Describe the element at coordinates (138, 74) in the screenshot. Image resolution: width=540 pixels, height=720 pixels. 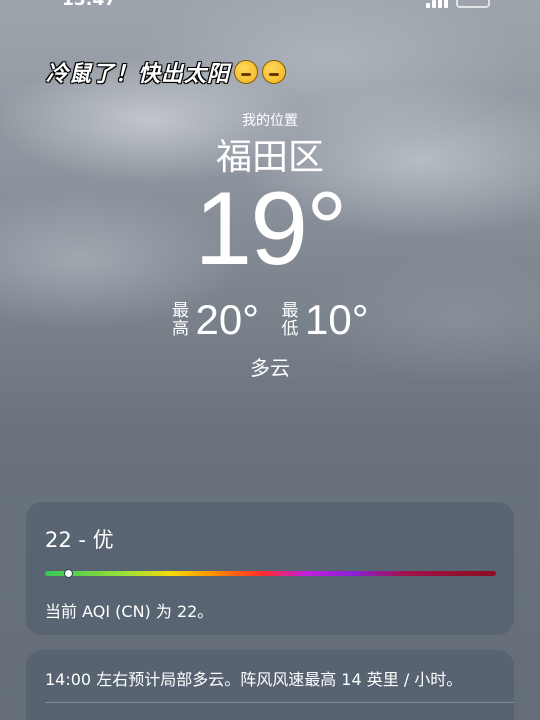
I see `headline-text: 冷鼠了！快出太阳` at that location.